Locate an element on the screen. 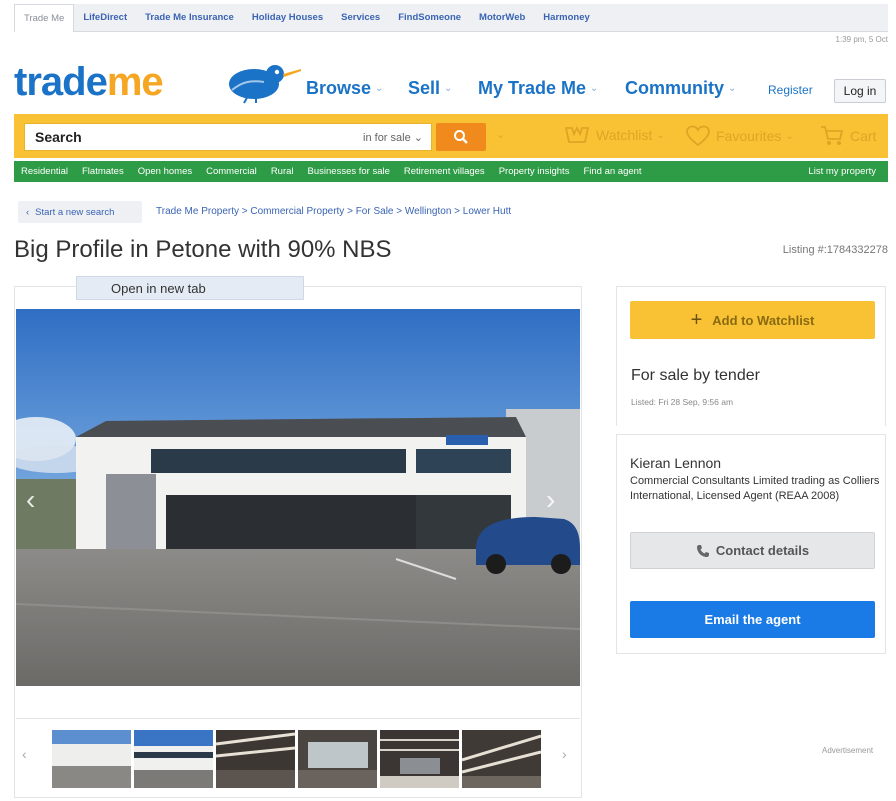 This screenshot has width=896, height=801. contact-details-label: Contact details is located at coordinates (762, 550).